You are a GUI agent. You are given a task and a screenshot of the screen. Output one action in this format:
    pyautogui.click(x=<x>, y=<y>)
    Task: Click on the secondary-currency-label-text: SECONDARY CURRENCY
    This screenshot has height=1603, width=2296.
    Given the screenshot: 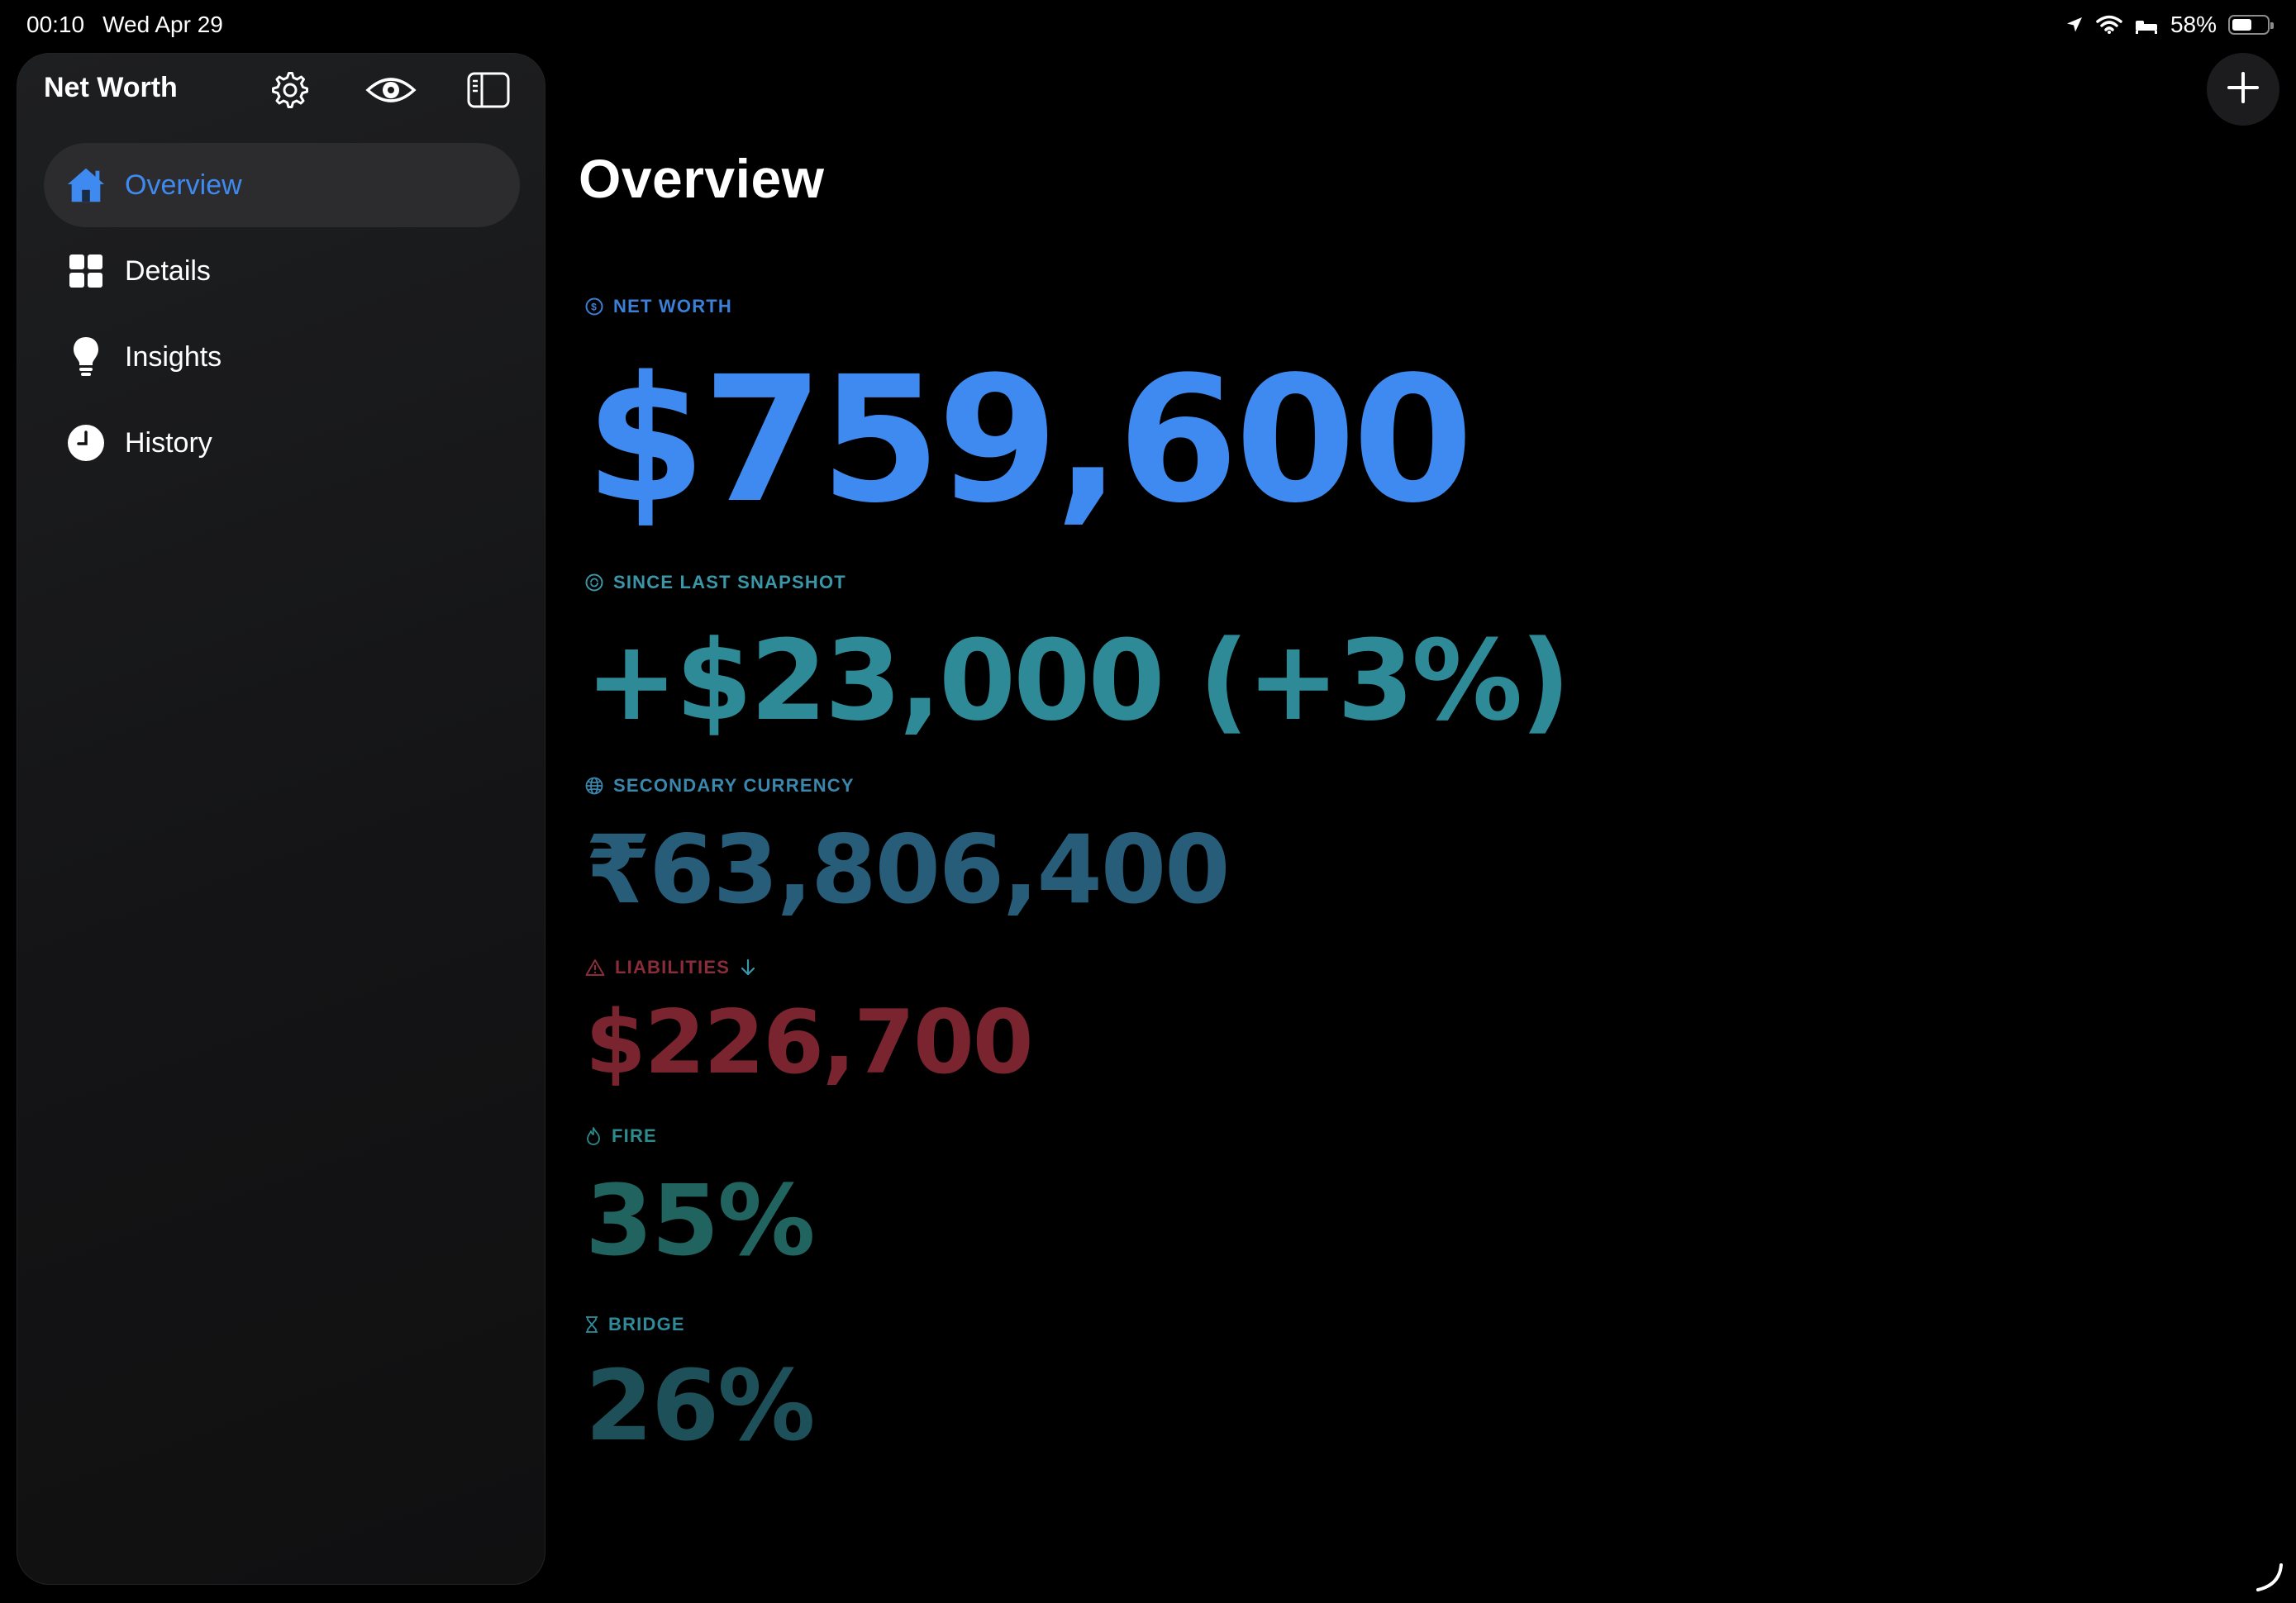 What is the action you would take?
    pyautogui.click(x=734, y=785)
    